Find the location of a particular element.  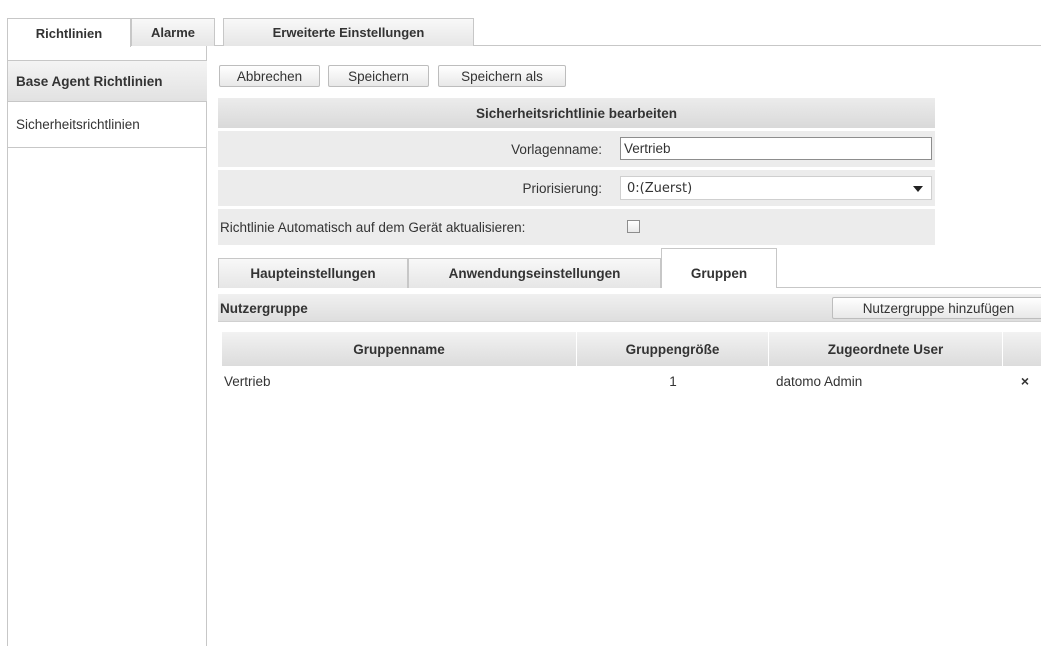

nav-item-sicherheitsrichtlinien: Sicherheitsrichtlinien is located at coordinates (107, 125).